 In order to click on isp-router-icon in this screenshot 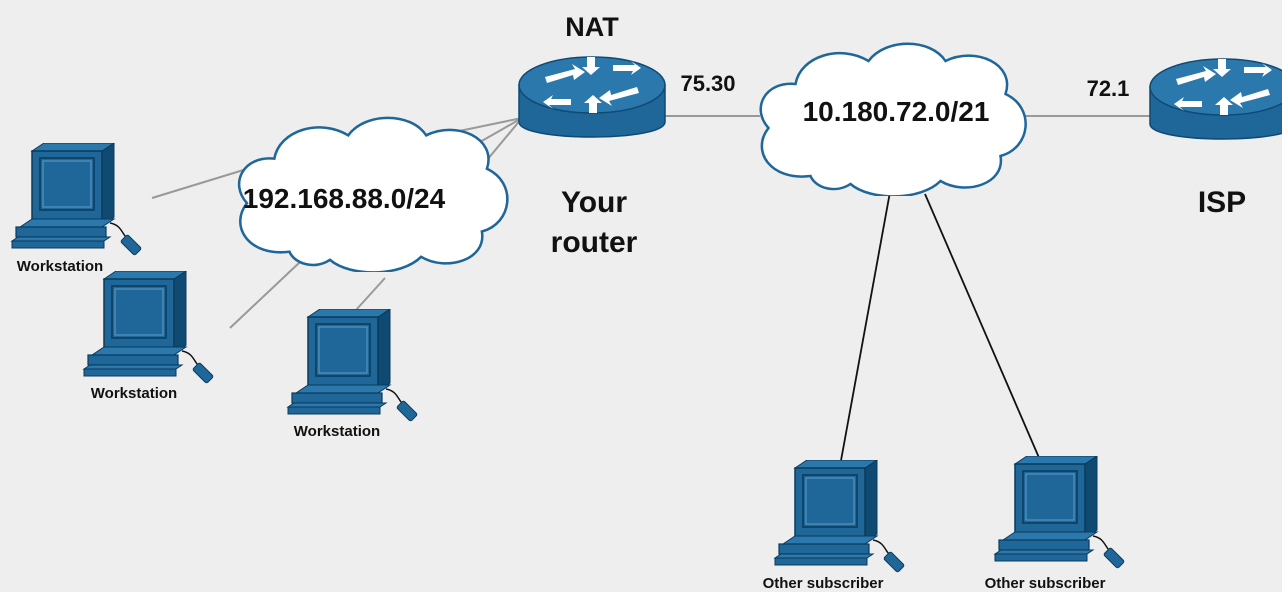, I will do `click(1215, 99)`.